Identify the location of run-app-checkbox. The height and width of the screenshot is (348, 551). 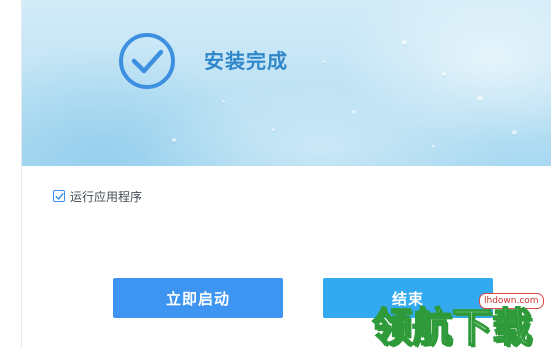
(59, 196).